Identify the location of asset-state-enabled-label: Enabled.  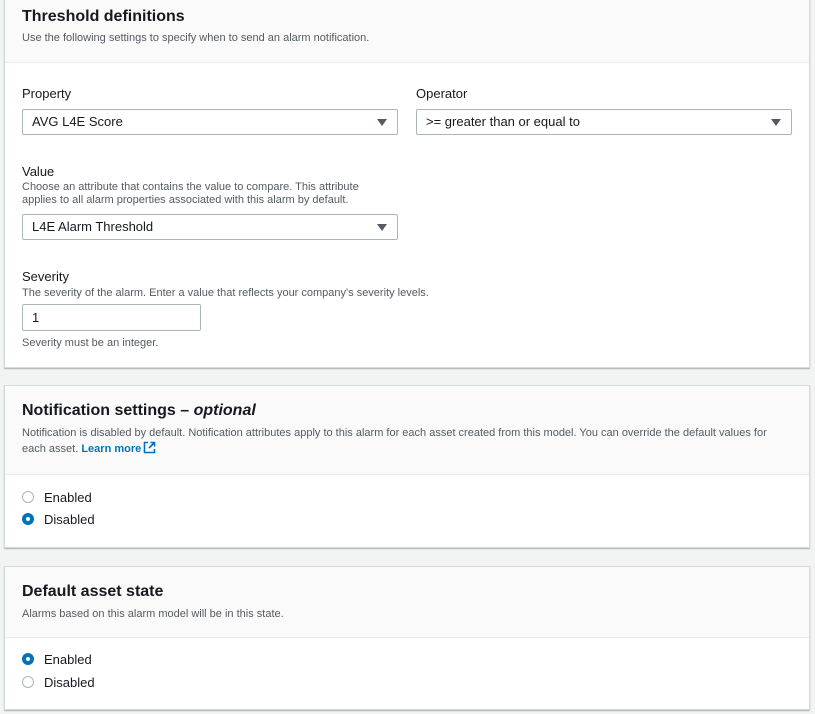
(68, 659).